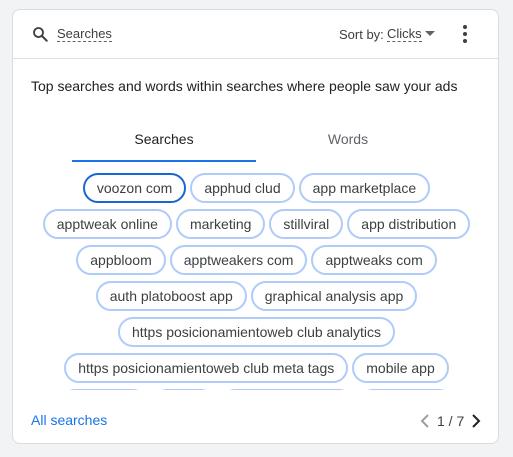 Image resolution: width=513 pixels, height=457 pixels. What do you see at coordinates (451, 421) in the screenshot?
I see `page-indicator: 1 / 7` at bounding box center [451, 421].